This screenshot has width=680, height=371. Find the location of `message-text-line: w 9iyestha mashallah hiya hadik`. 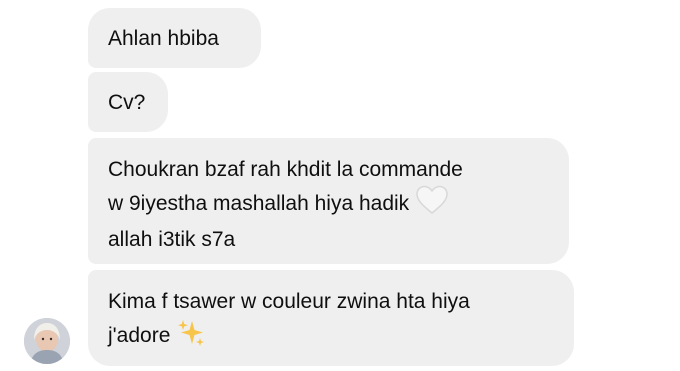

message-text-line: w 9iyestha mashallah hiya hadik is located at coordinates (328, 204).